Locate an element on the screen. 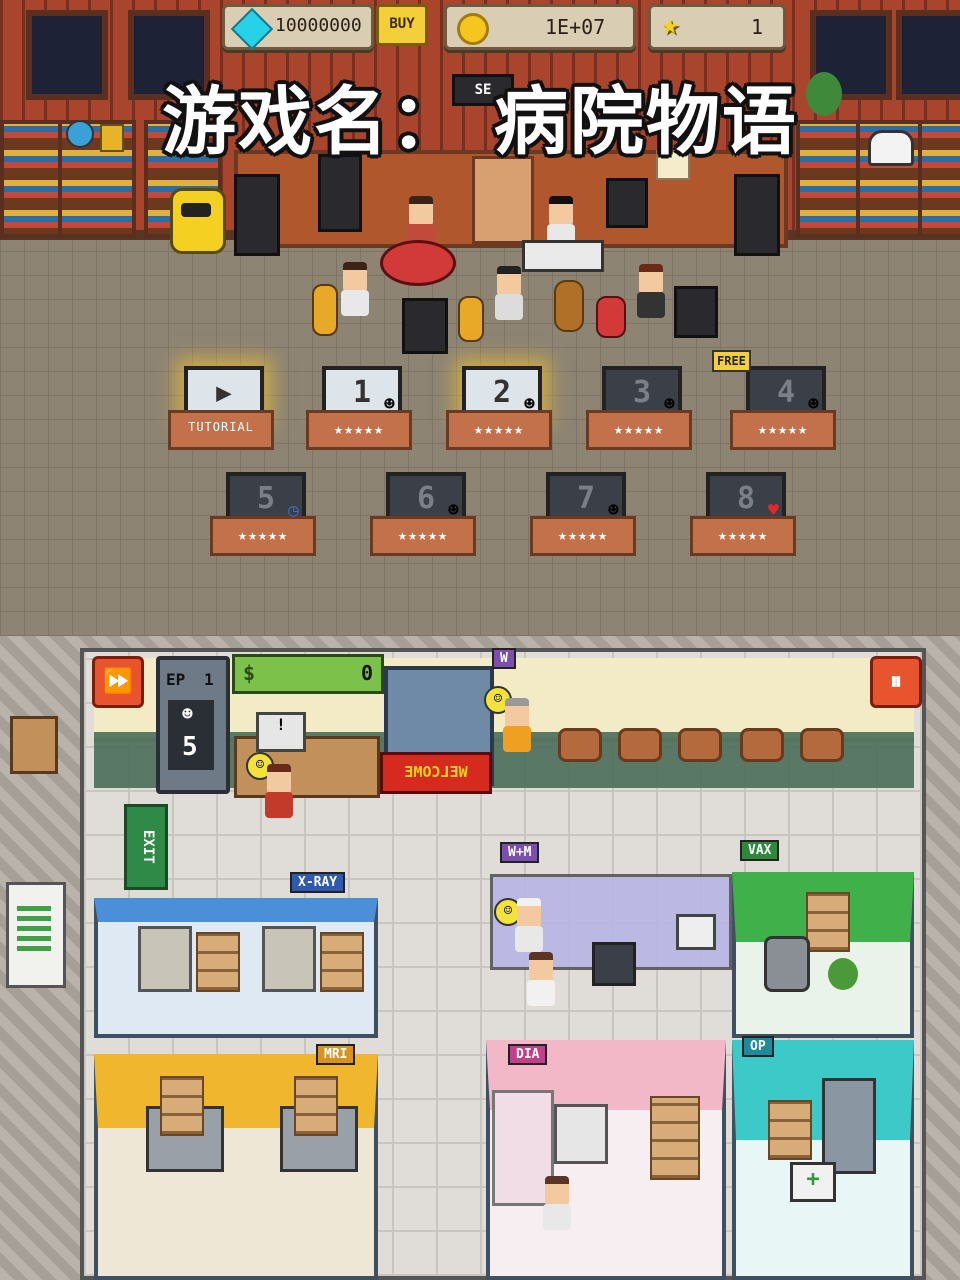 Image resolution: width=960 pixels, height=1280 pixels. level-2: 2 ★★★★★ ☻ is located at coordinates (499, 410).